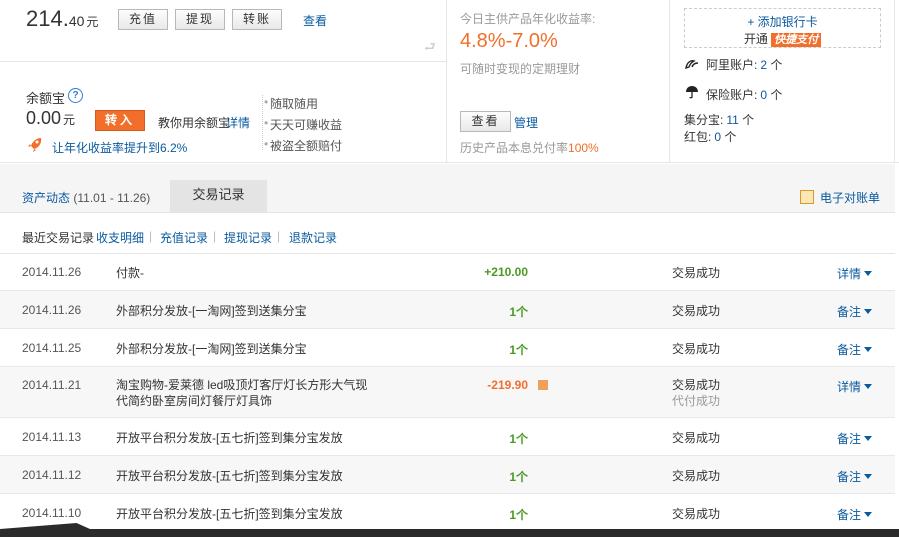 This screenshot has height=537, width=899. What do you see at coordinates (184, 237) in the screenshot?
I see `filter-recharge: 充值记录` at bounding box center [184, 237].